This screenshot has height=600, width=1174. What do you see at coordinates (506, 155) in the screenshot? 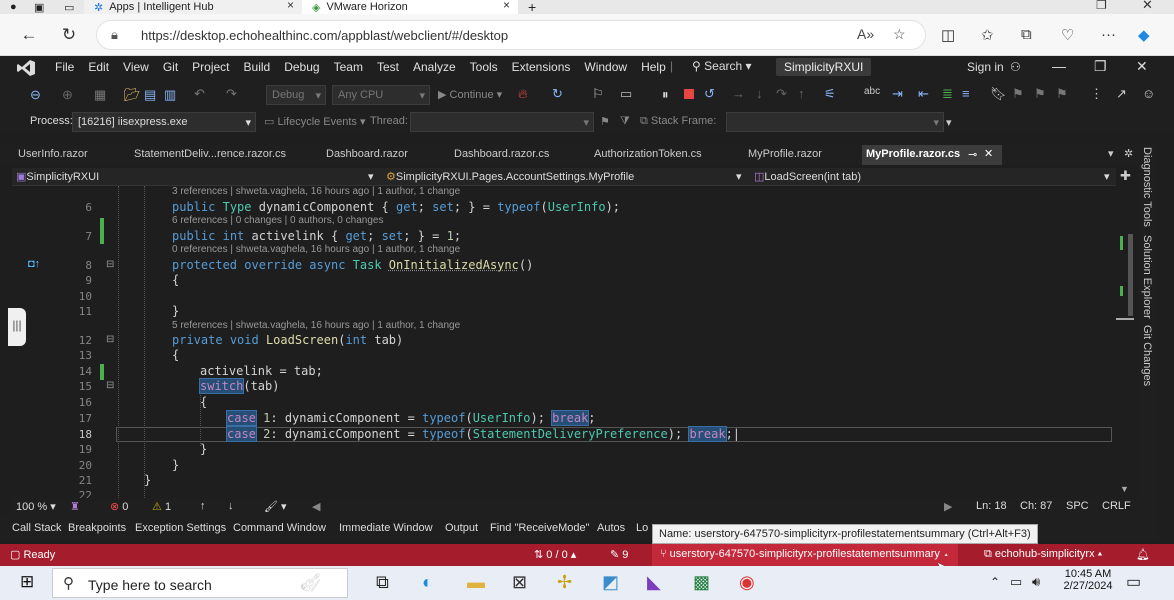
I see `tab-dashboard-razor-cs: Dashboard.razor.cs` at bounding box center [506, 155].